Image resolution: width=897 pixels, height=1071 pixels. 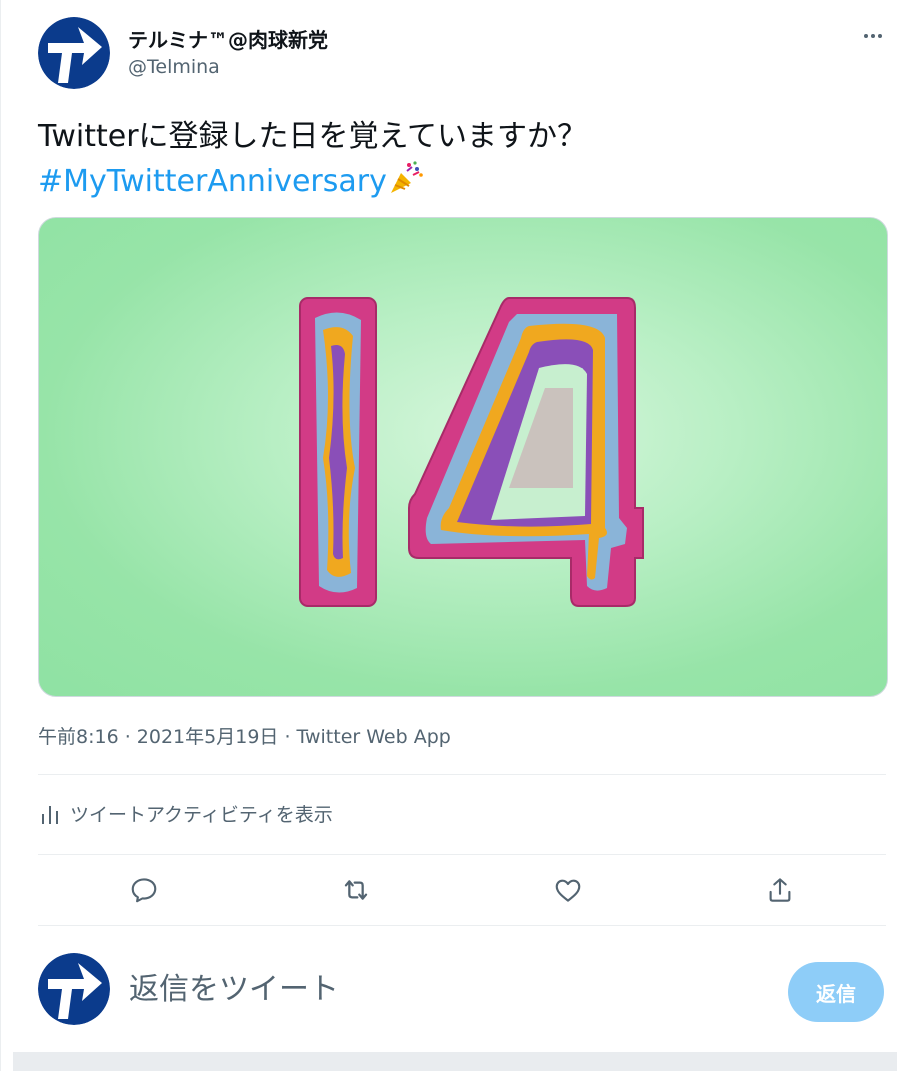 I want to click on share-icon, so click(x=780, y=890).